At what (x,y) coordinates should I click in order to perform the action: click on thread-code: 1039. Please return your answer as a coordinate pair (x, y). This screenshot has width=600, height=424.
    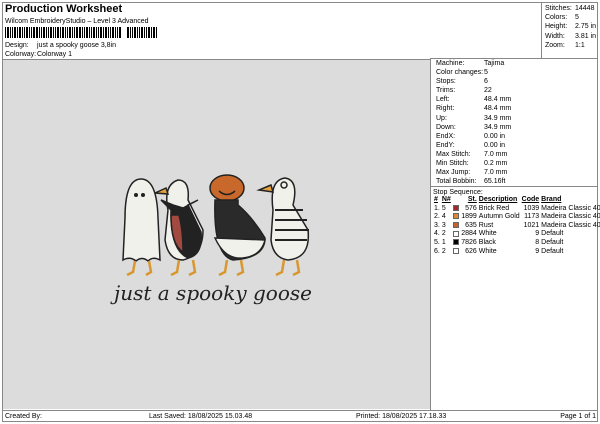
    Looking at the image, I should click on (531, 208).